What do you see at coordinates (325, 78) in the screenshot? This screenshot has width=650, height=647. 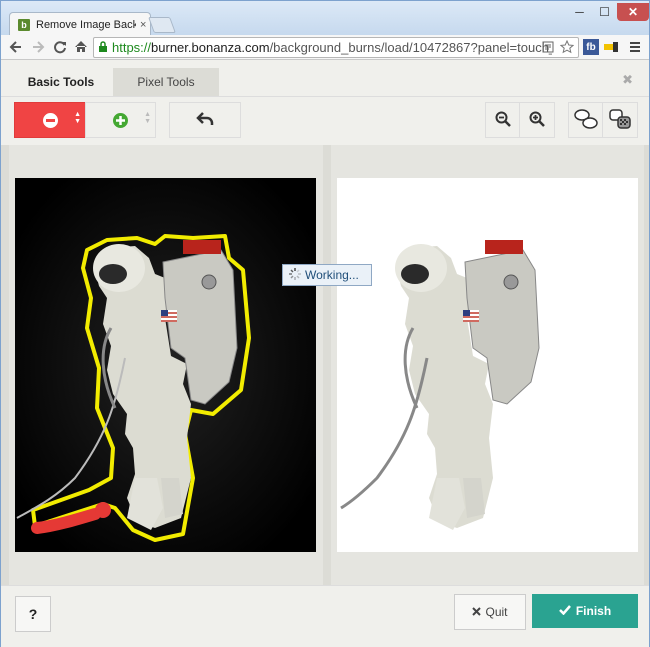 I see `tool-tabs: Basic Tools Pixel Tools ✖` at bounding box center [325, 78].